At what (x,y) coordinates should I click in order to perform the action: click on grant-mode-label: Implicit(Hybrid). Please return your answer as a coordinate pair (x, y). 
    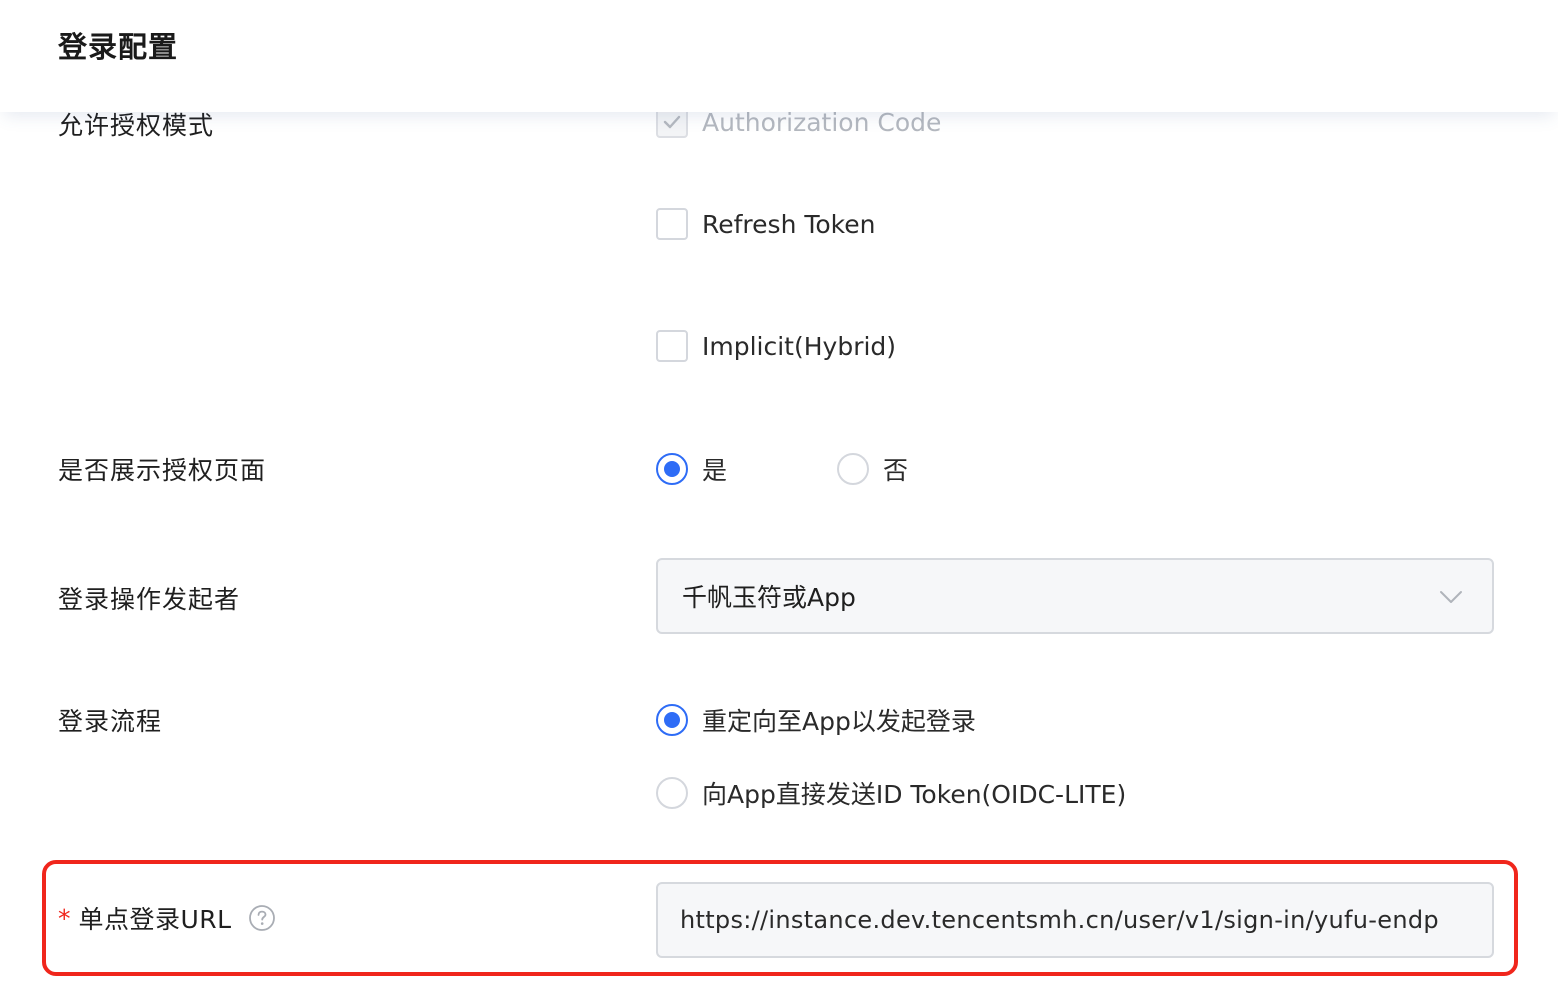
    Looking at the image, I should click on (799, 346).